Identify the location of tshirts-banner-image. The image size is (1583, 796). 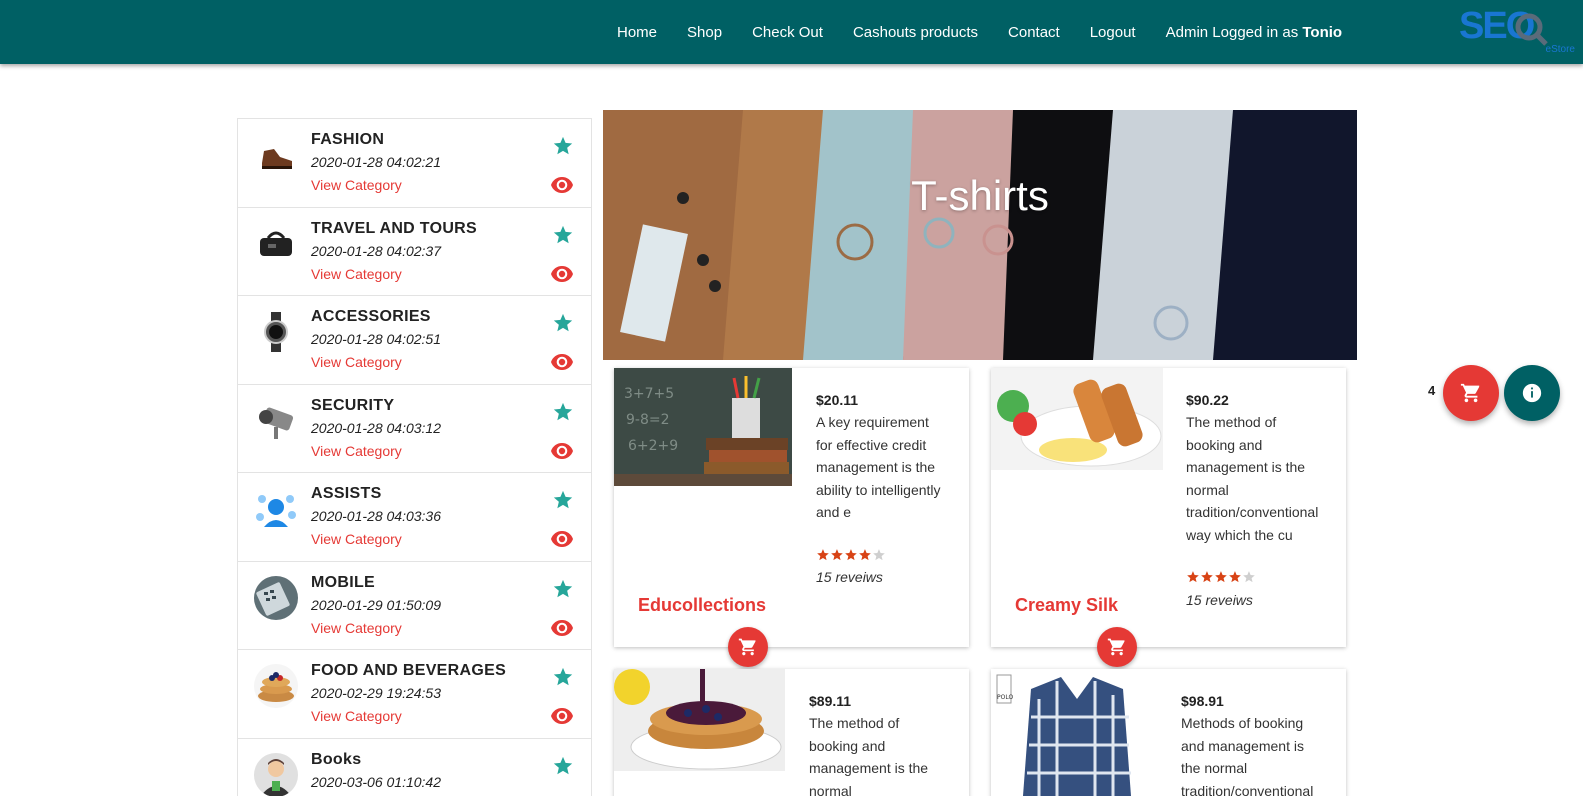
(980, 235).